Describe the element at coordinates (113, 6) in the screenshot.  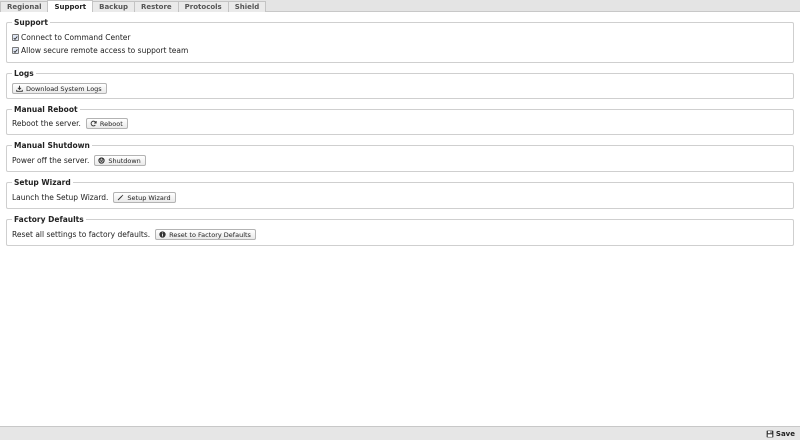
I see `tab-backup: Backup` at that location.